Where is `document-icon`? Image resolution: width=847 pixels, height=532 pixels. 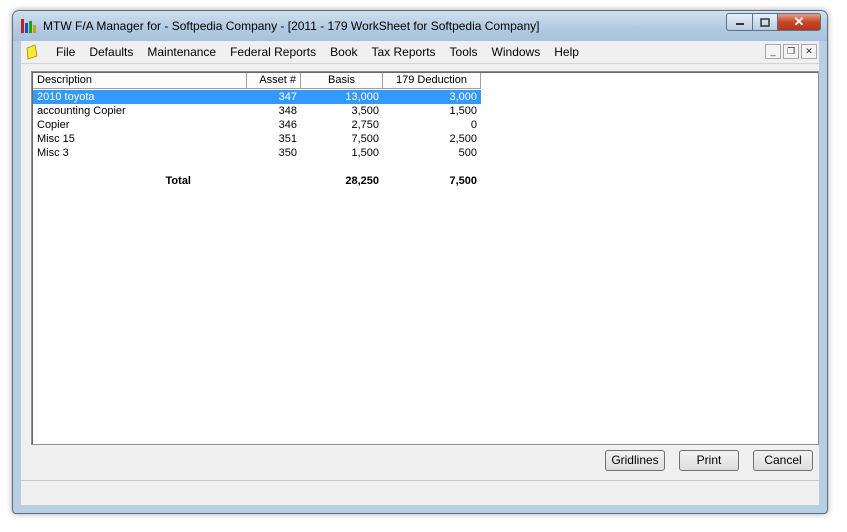
document-icon is located at coordinates (32, 52).